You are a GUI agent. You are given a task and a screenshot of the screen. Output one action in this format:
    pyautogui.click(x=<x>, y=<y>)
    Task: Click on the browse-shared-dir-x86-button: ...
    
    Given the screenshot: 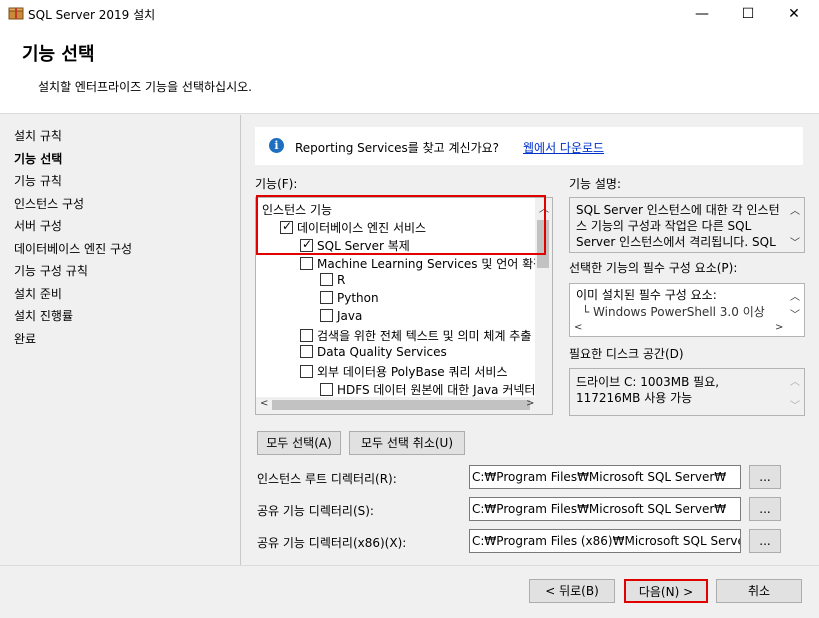 What is the action you would take?
    pyautogui.click(x=765, y=541)
    